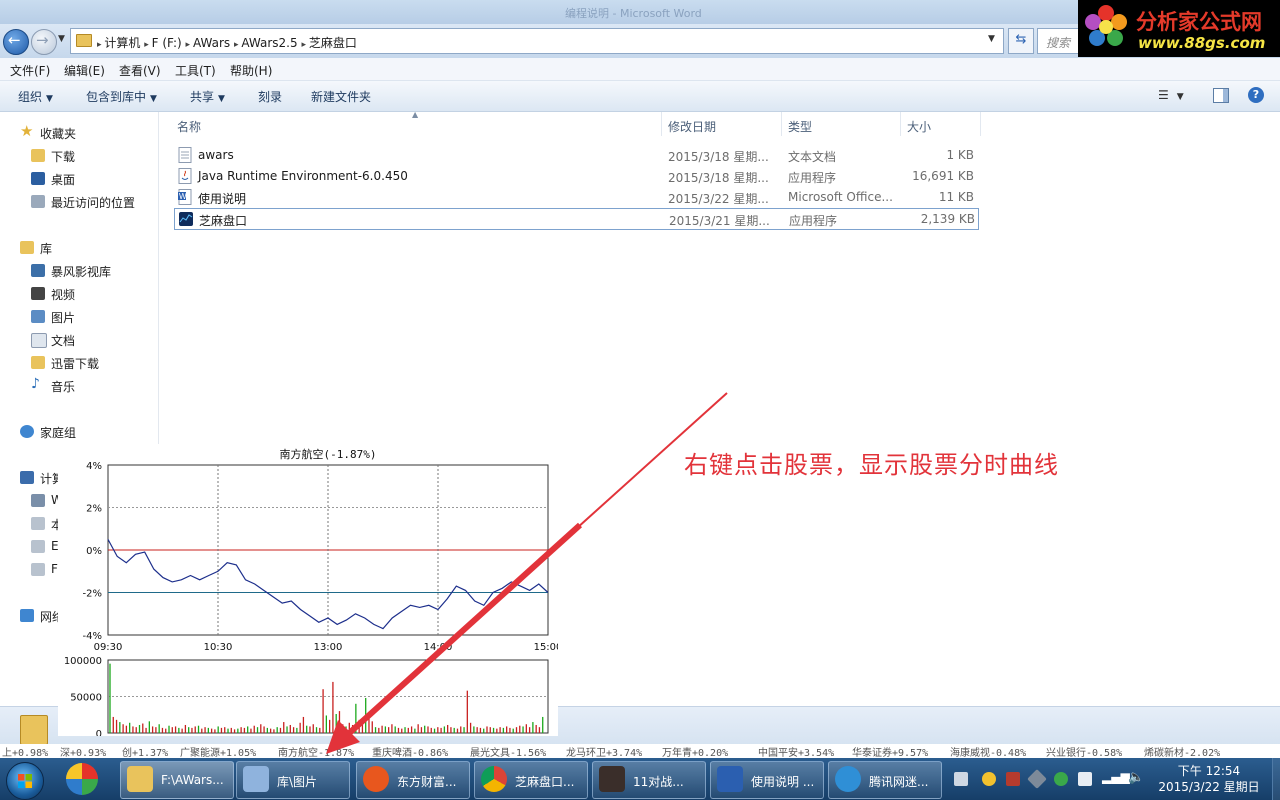  What do you see at coordinates (140, 70) in the screenshot?
I see `menu-view: 查看(V)` at bounding box center [140, 70].